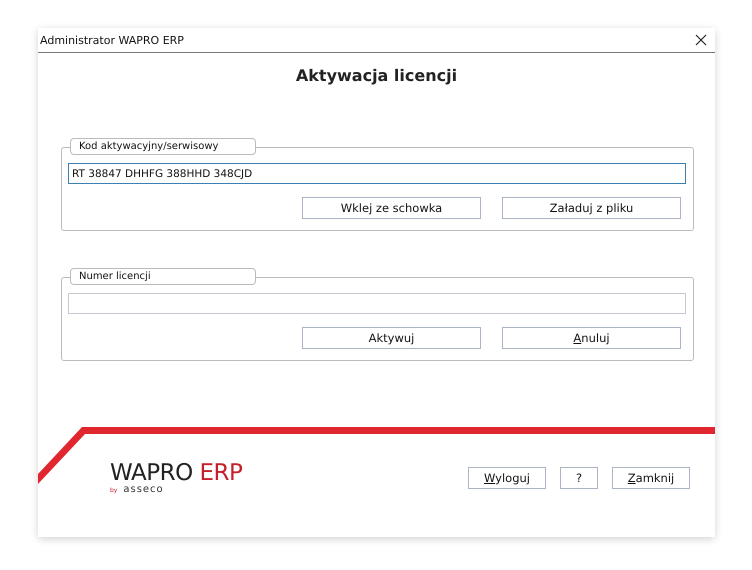  Describe the element at coordinates (507, 478) in the screenshot. I see `button: Wyloguj` at that location.